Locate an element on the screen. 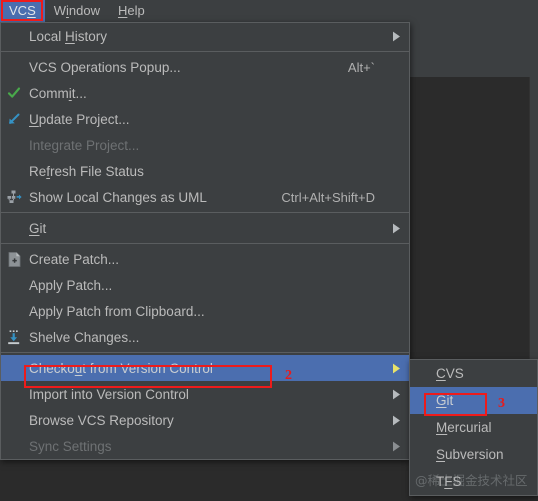 The width and height of the screenshot is (538, 501). menu-item-shortcut: Ctrl+Alt+Shift+D is located at coordinates (328, 197).